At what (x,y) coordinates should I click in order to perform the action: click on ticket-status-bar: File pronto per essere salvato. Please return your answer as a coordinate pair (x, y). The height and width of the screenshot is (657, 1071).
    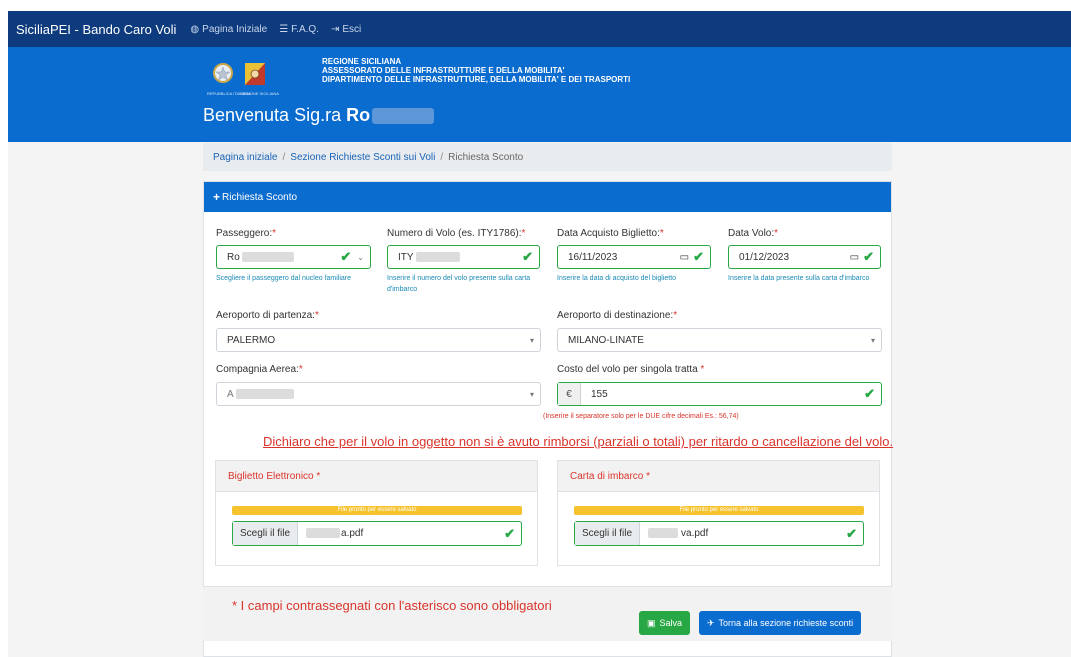
    Looking at the image, I should click on (377, 510).